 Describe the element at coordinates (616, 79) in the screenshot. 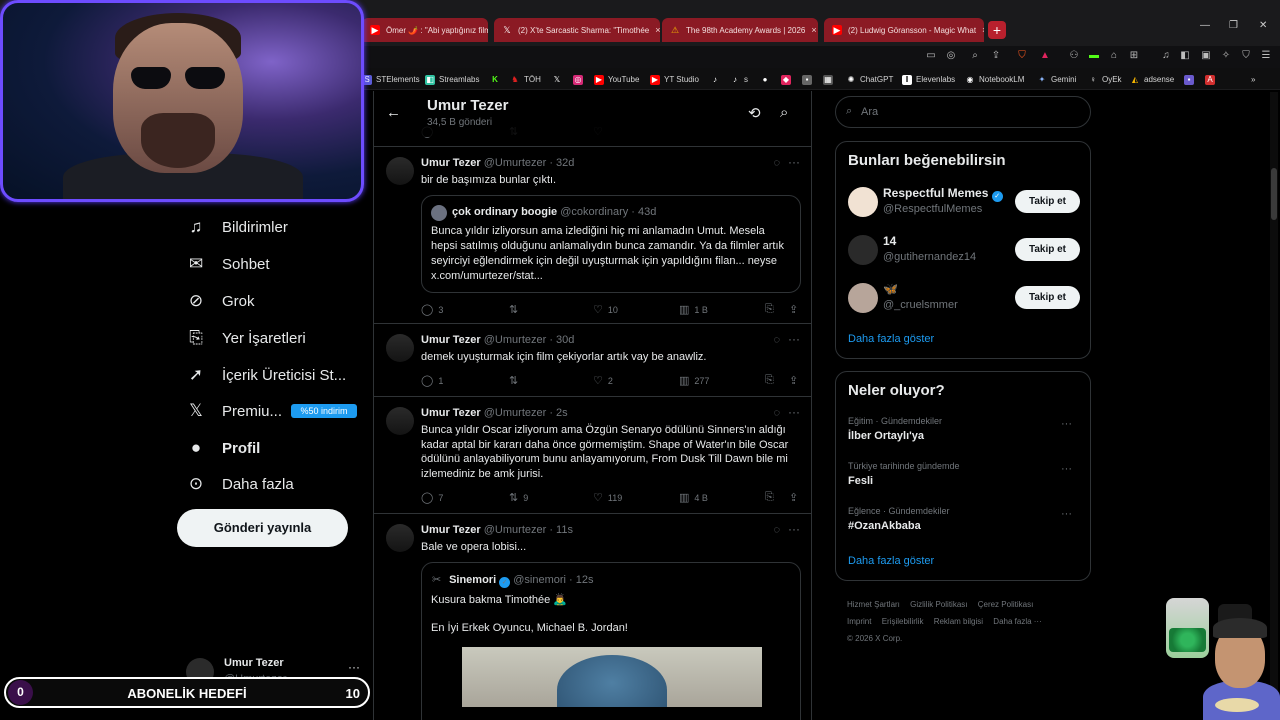

I see `bookmark-item: ▶ YouTube` at that location.